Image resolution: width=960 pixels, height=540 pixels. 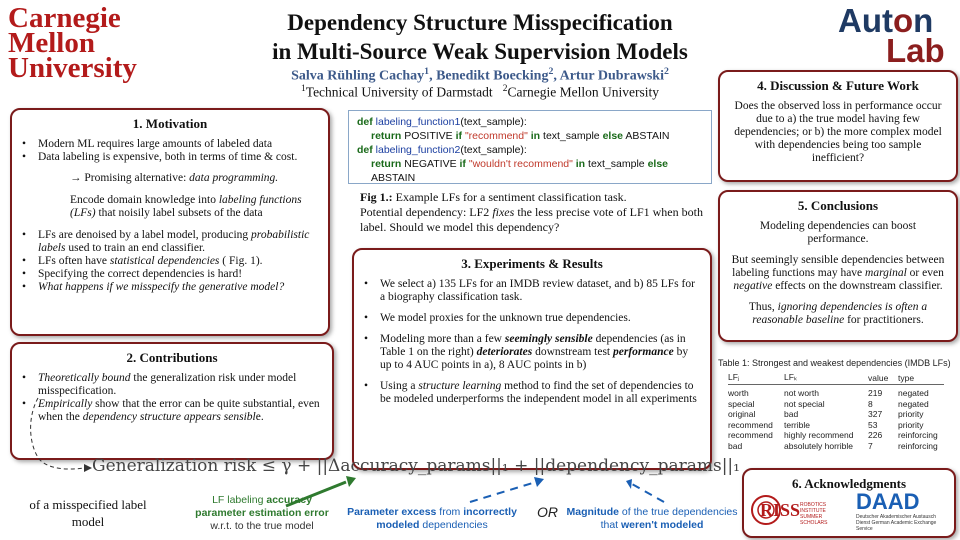 What do you see at coordinates (392, 512) in the screenshot?
I see `note-bold: Parameter excess` at bounding box center [392, 512].